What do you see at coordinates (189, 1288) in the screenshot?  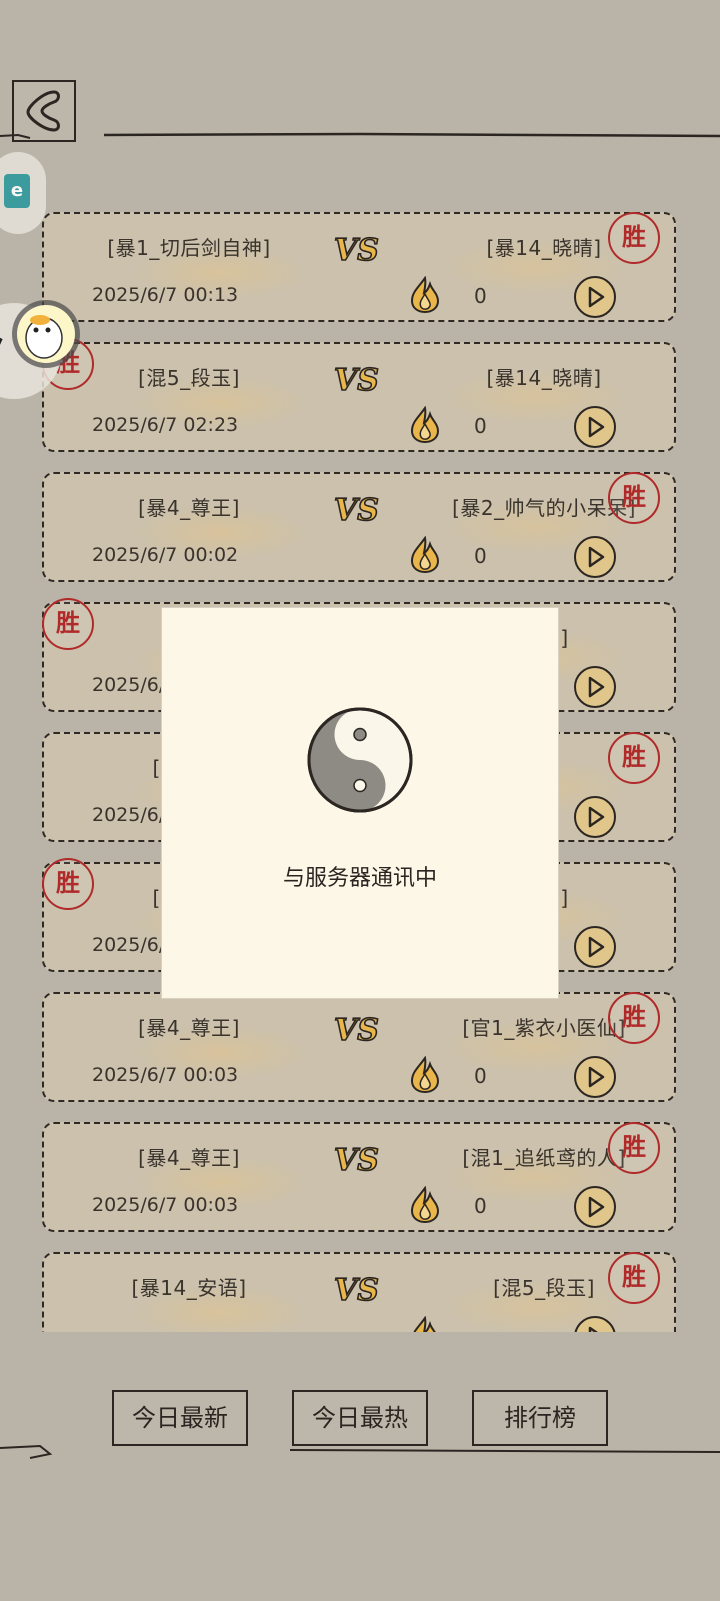 I see `player-left-name: [暴14_安语]` at bounding box center [189, 1288].